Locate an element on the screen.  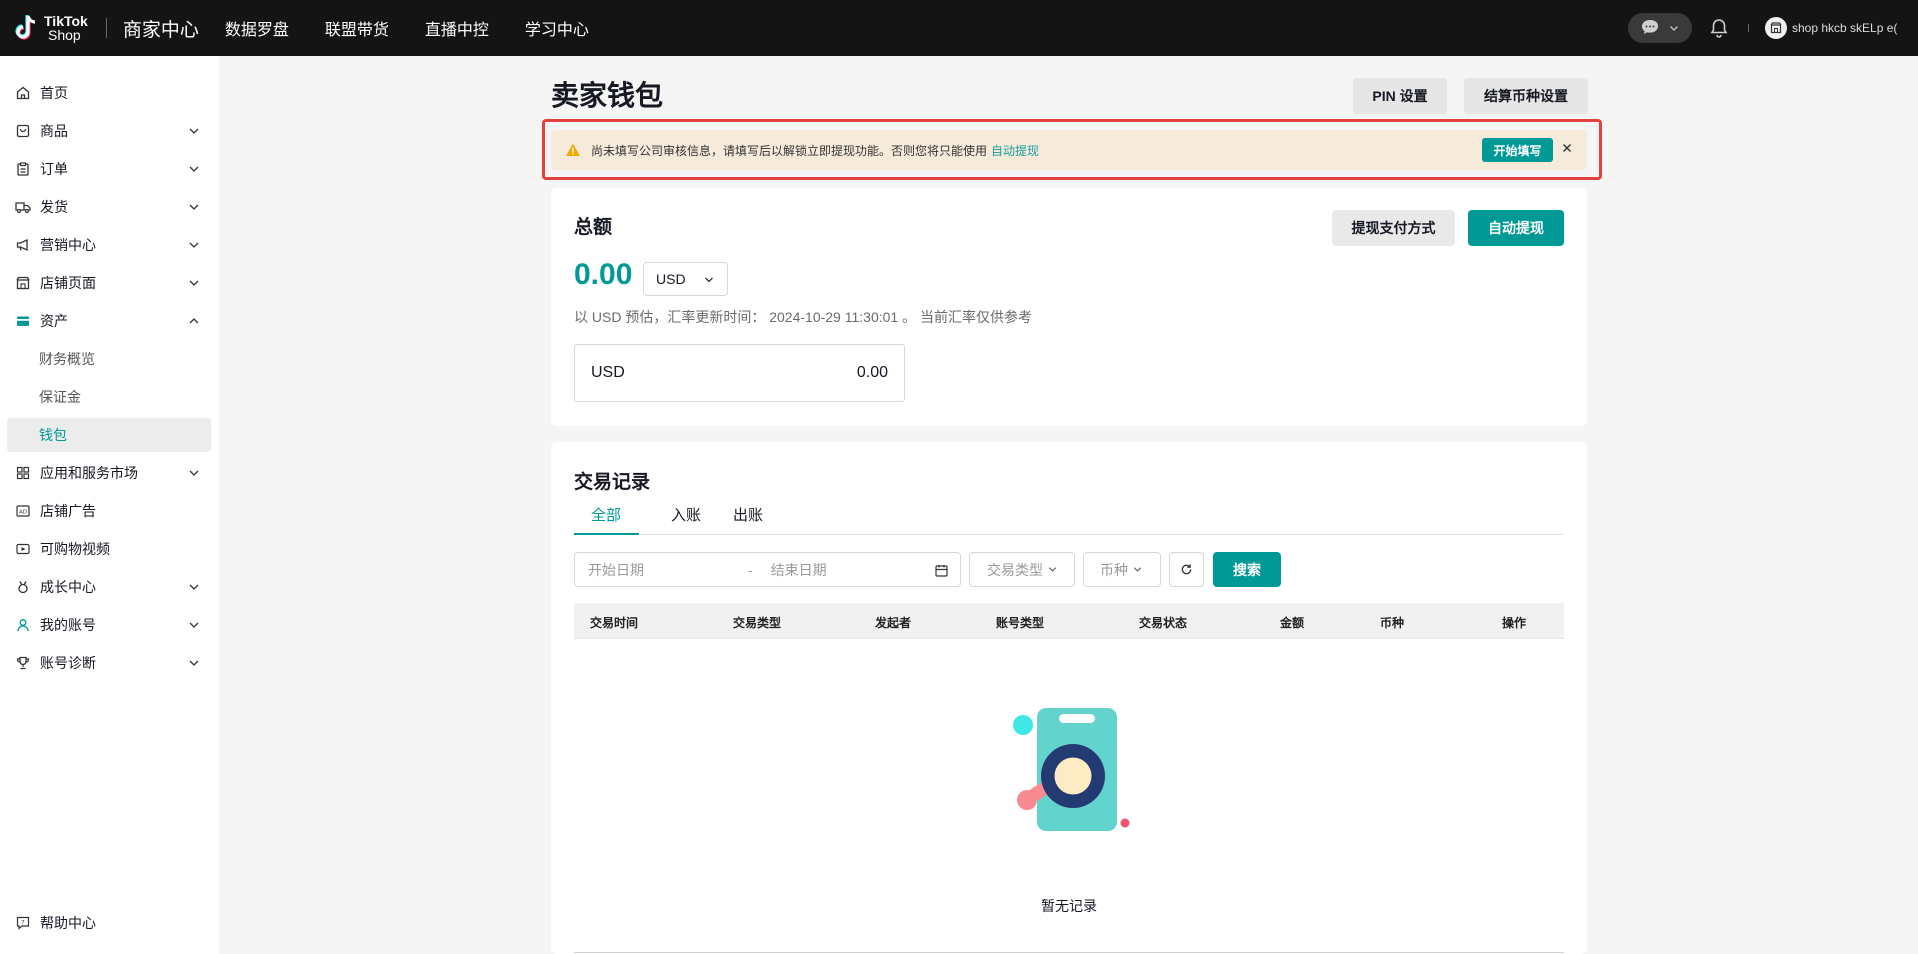
shop-avatar is located at coordinates (1776, 28).